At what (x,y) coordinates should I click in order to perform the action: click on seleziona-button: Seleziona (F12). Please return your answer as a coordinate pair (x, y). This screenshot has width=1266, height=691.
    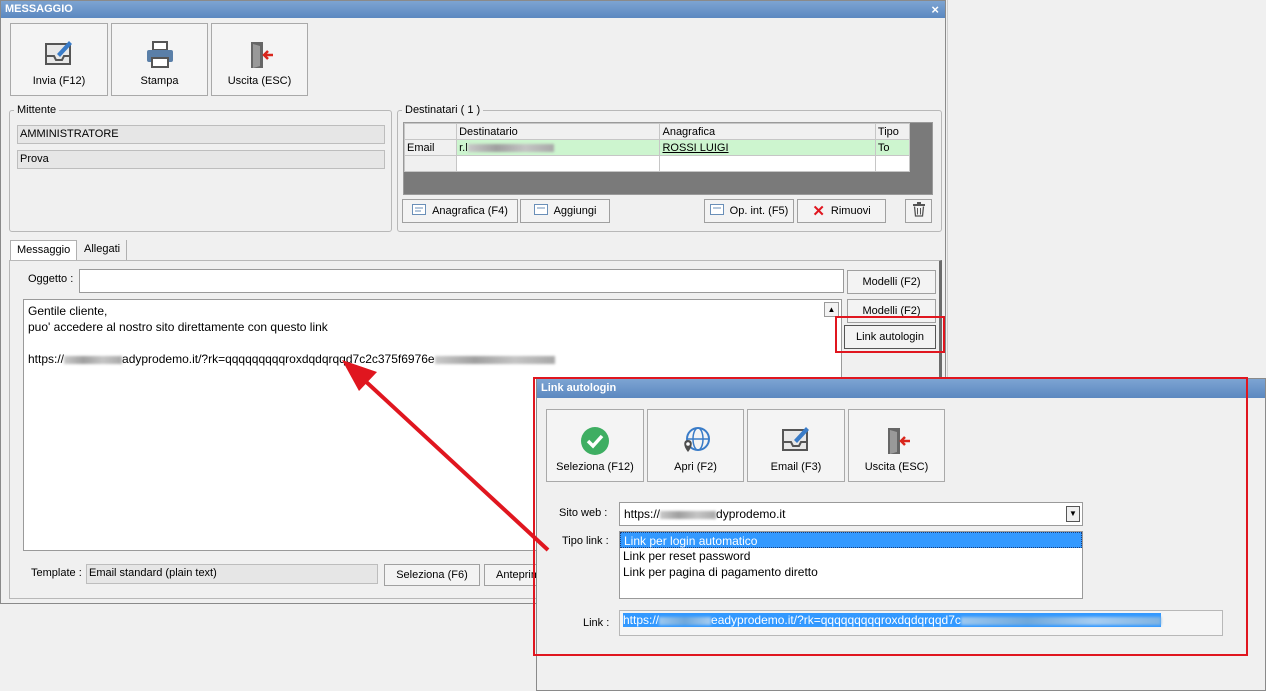
    Looking at the image, I should click on (595, 445).